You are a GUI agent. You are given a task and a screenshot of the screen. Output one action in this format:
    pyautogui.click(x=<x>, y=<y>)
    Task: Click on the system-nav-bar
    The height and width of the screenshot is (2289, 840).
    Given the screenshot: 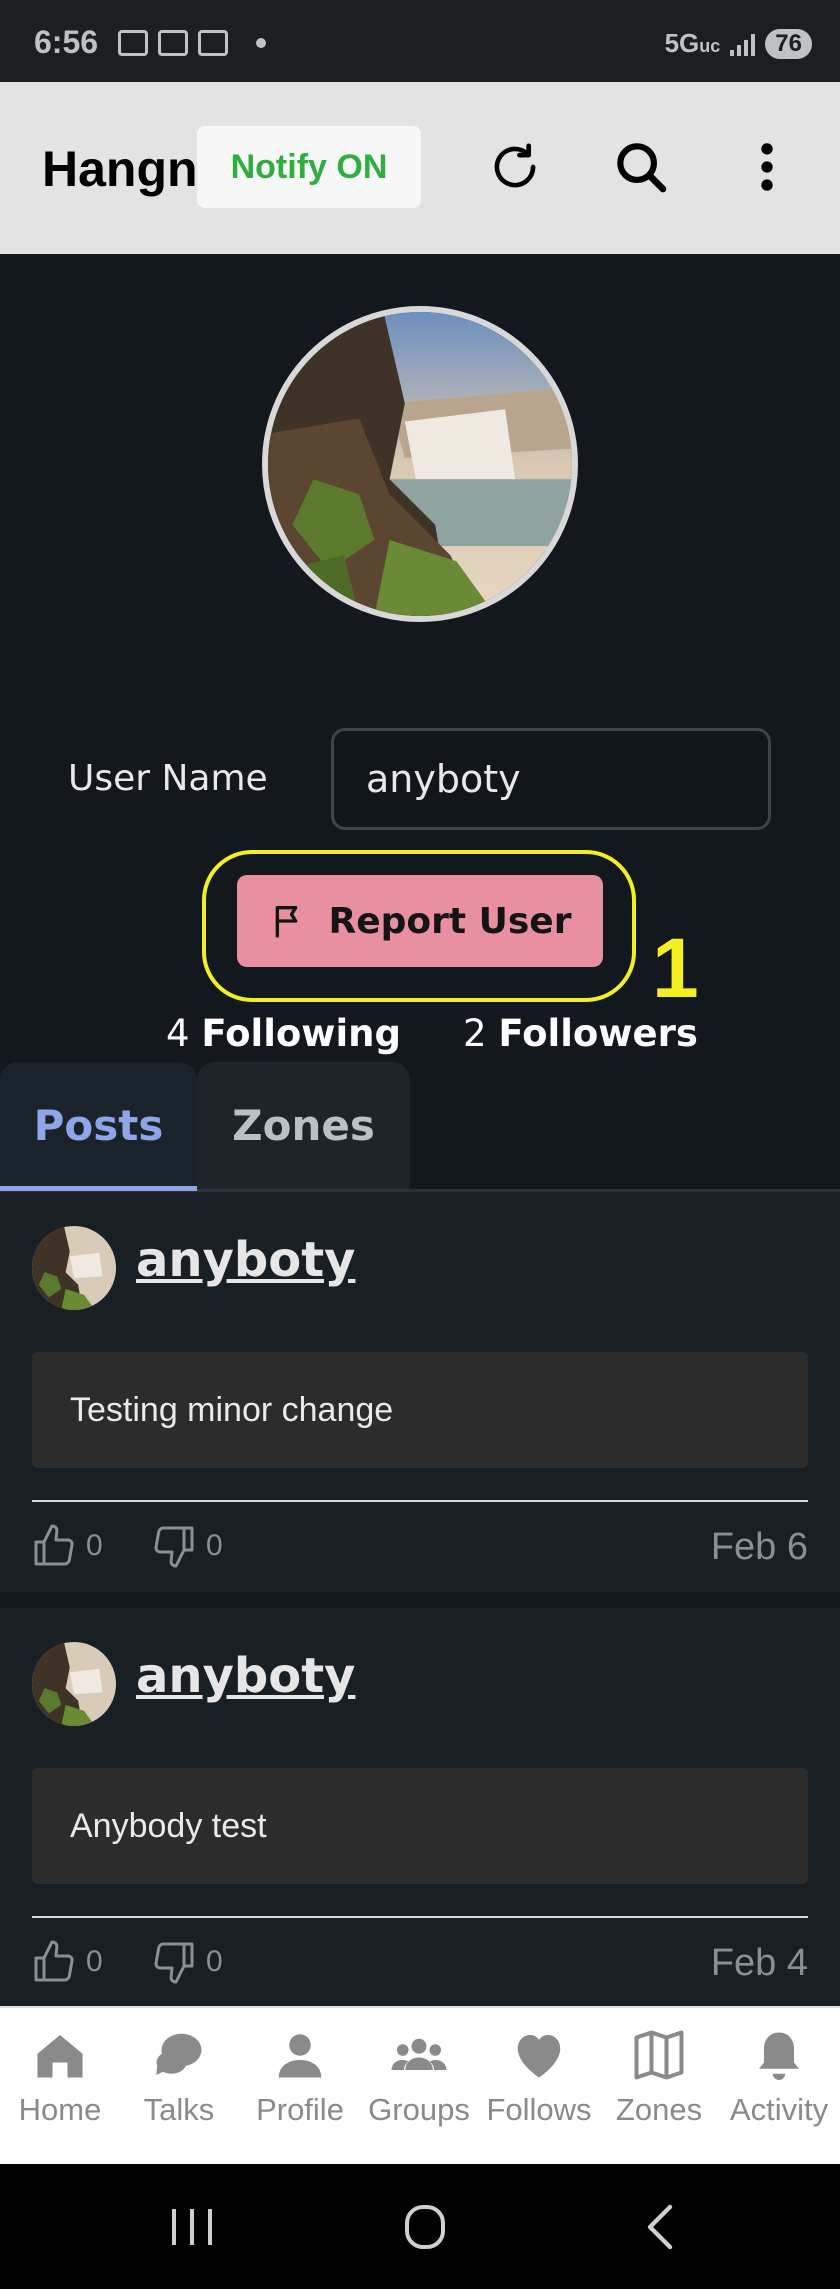 What is the action you would take?
    pyautogui.click(x=420, y=2226)
    